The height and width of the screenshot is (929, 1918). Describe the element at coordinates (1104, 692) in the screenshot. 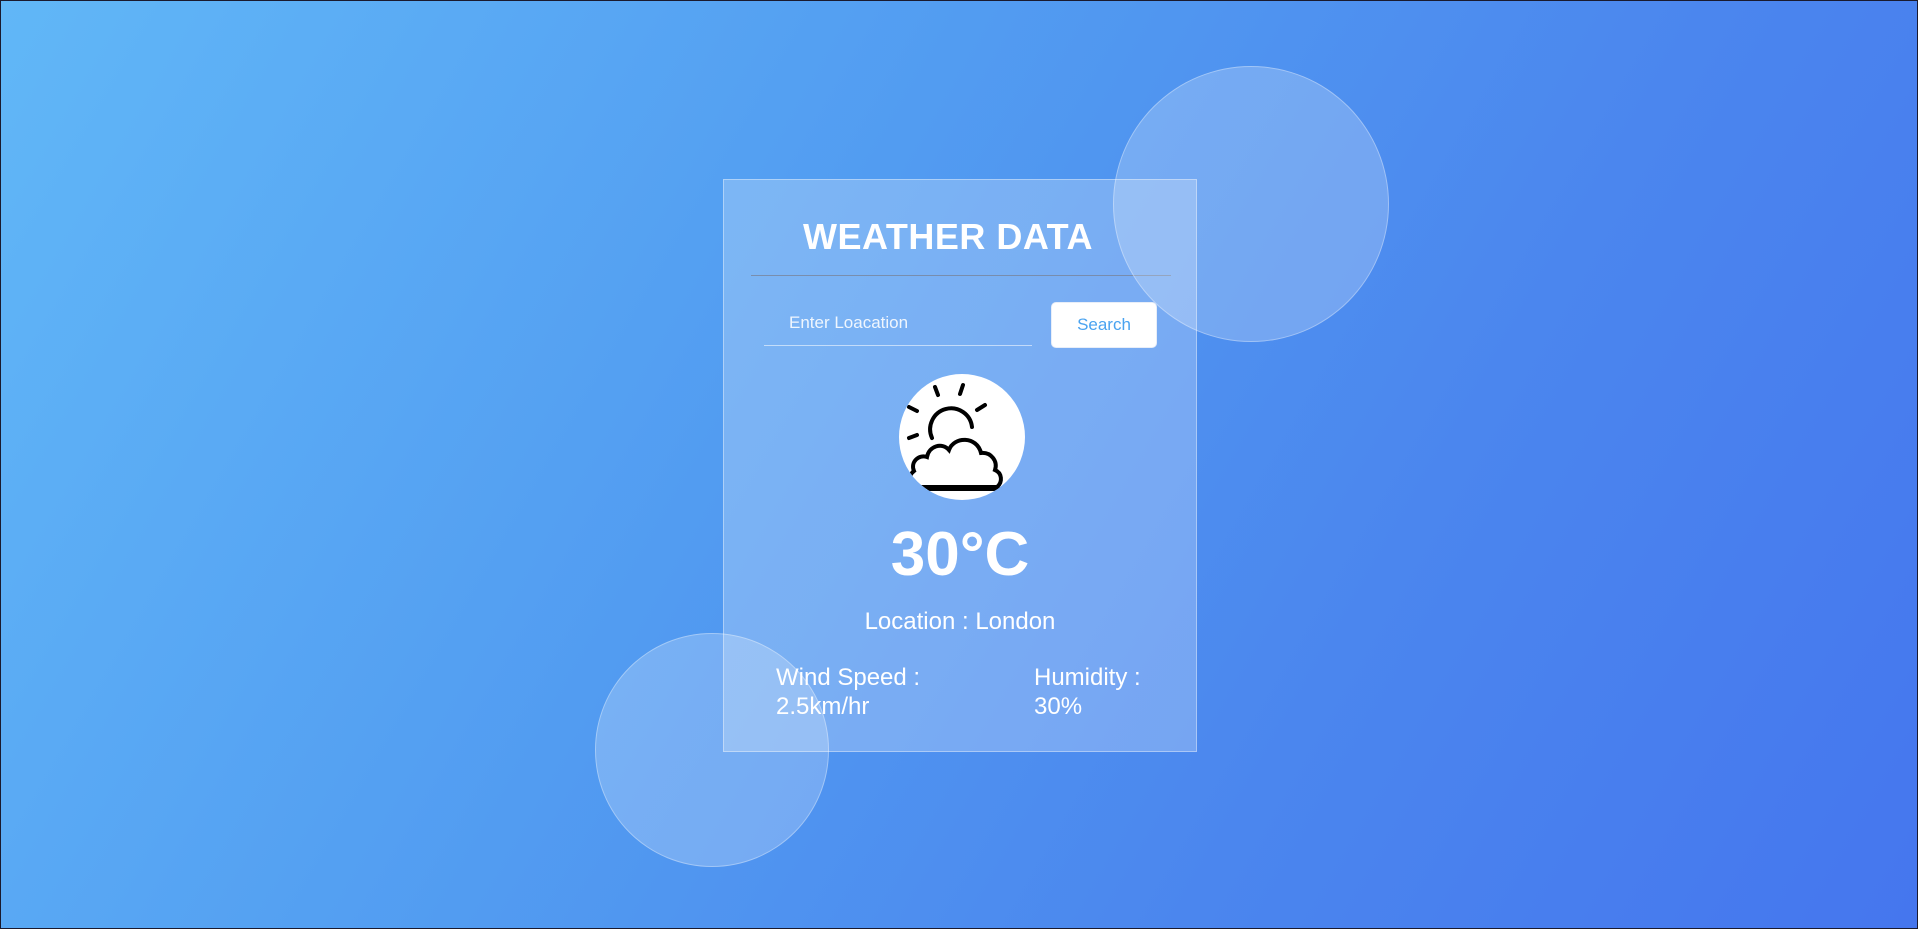

I see `humidity-stat: Humidity : 30%` at that location.